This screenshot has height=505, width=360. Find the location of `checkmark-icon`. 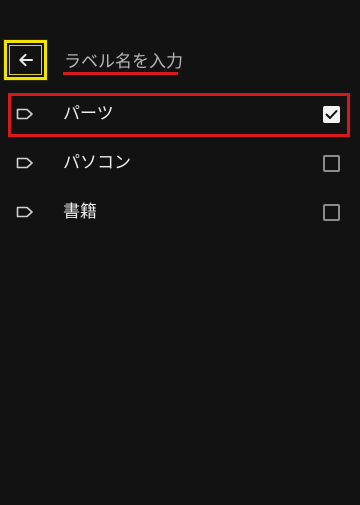

checkmark-icon is located at coordinates (331, 114).